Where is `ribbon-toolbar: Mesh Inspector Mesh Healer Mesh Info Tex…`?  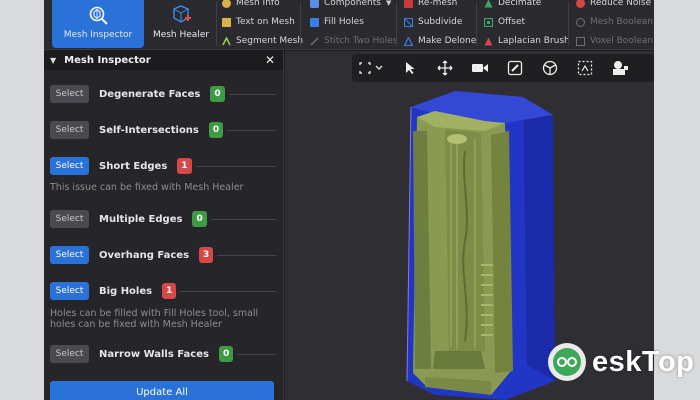 ribbon-toolbar: Mesh Inspector Mesh Healer Mesh Info Tex… is located at coordinates (349, 25).